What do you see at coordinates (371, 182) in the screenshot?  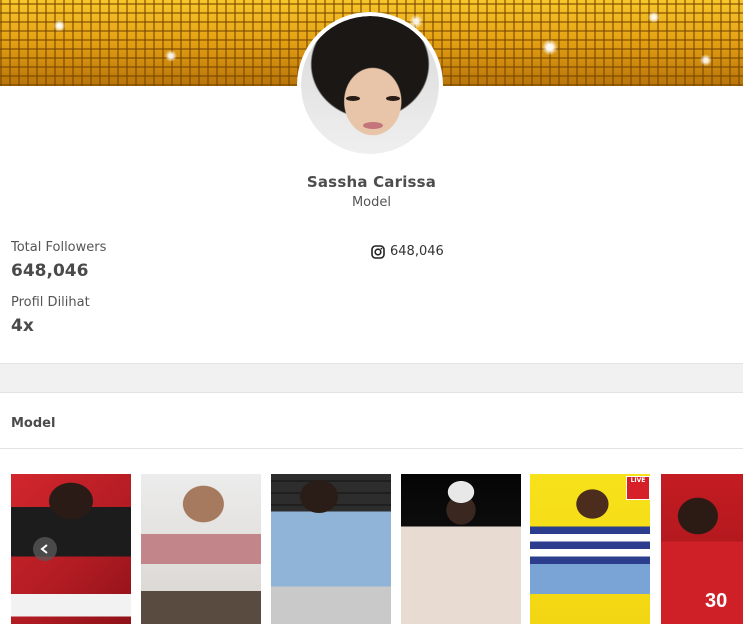 I see `profile-name: Sassha Carissa` at bounding box center [371, 182].